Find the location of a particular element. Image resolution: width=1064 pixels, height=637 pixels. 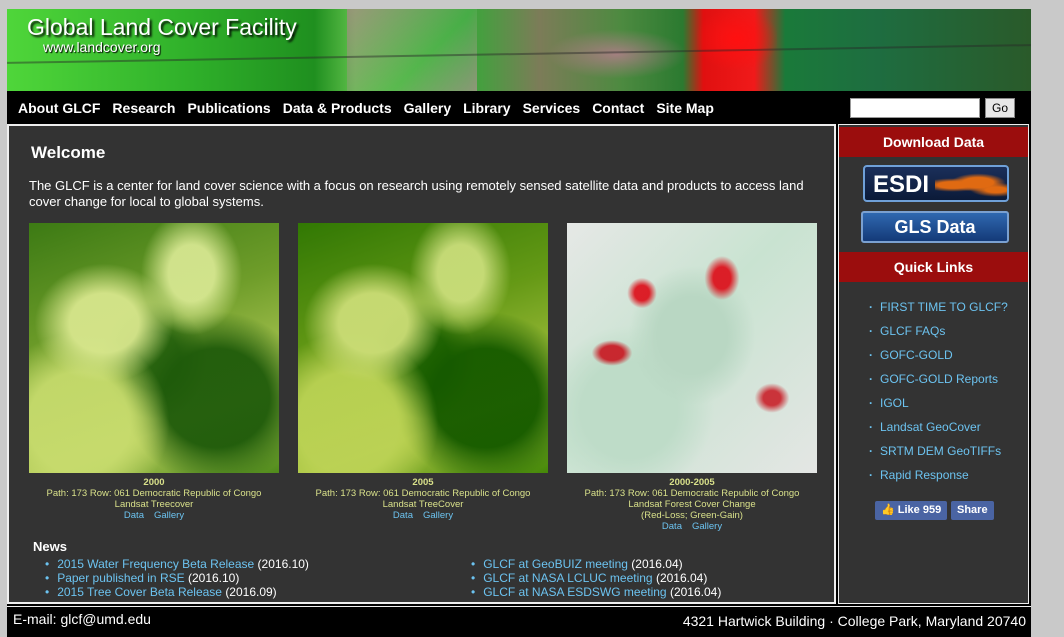

nav-item-services: Services is located at coordinates (552, 108).